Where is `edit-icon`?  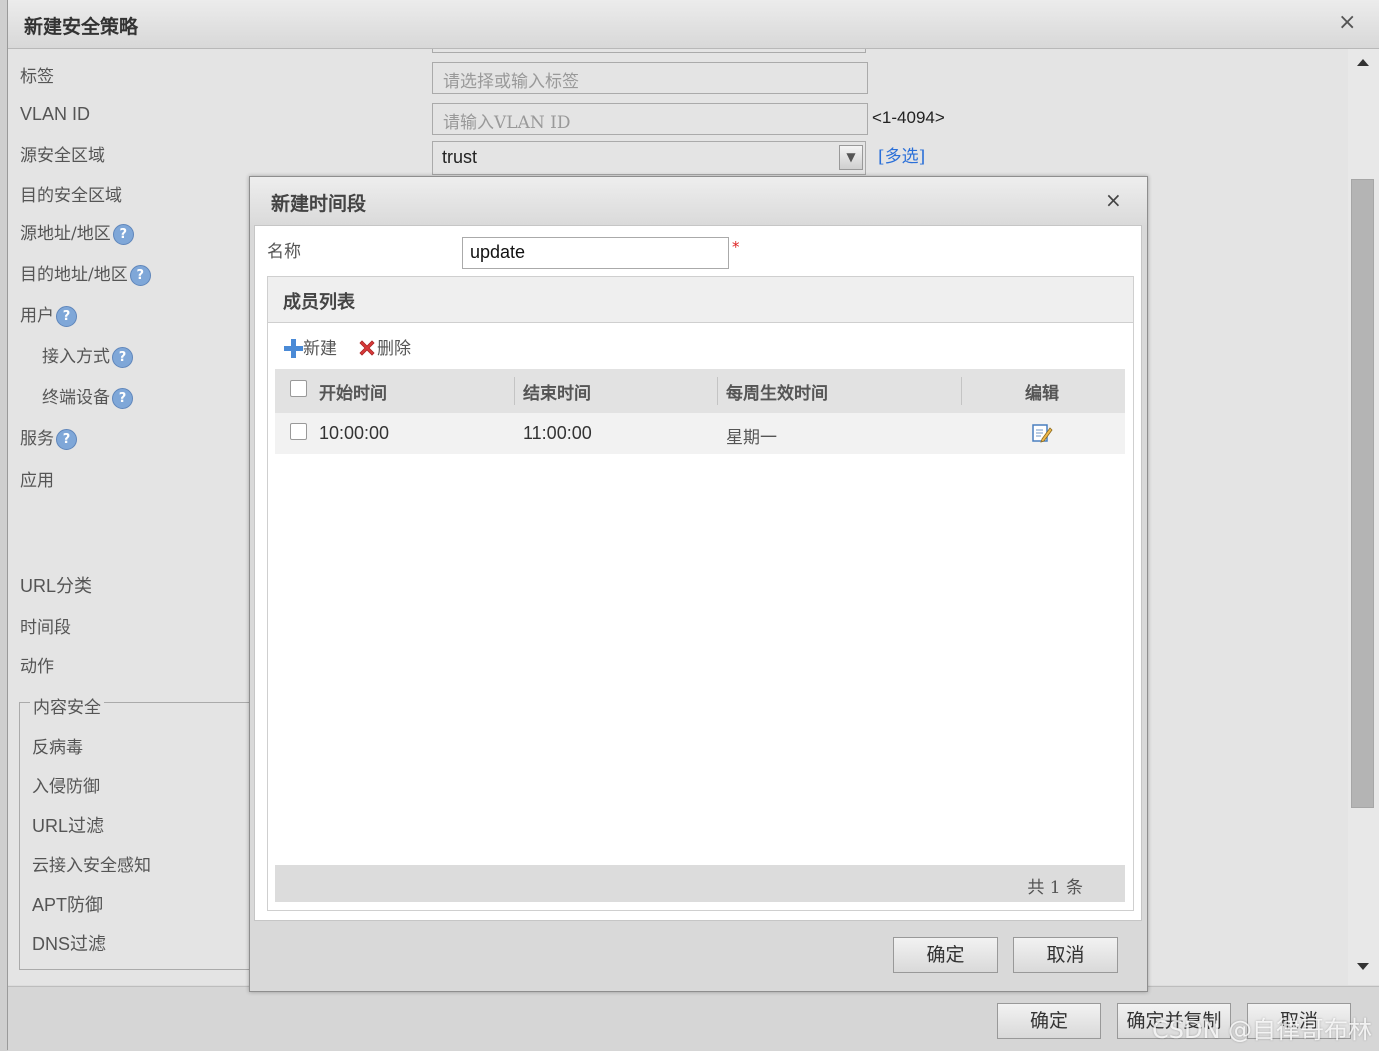 edit-icon is located at coordinates (1042, 433).